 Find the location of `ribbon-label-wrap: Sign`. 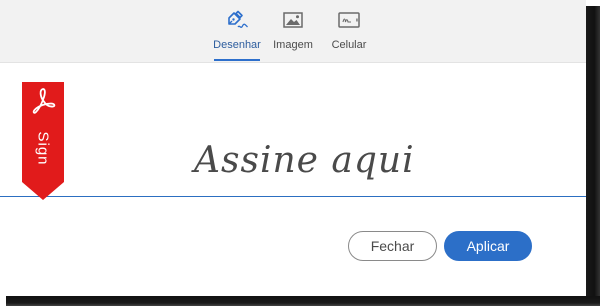

ribbon-label-wrap: Sign is located at coordinates (43, 148).